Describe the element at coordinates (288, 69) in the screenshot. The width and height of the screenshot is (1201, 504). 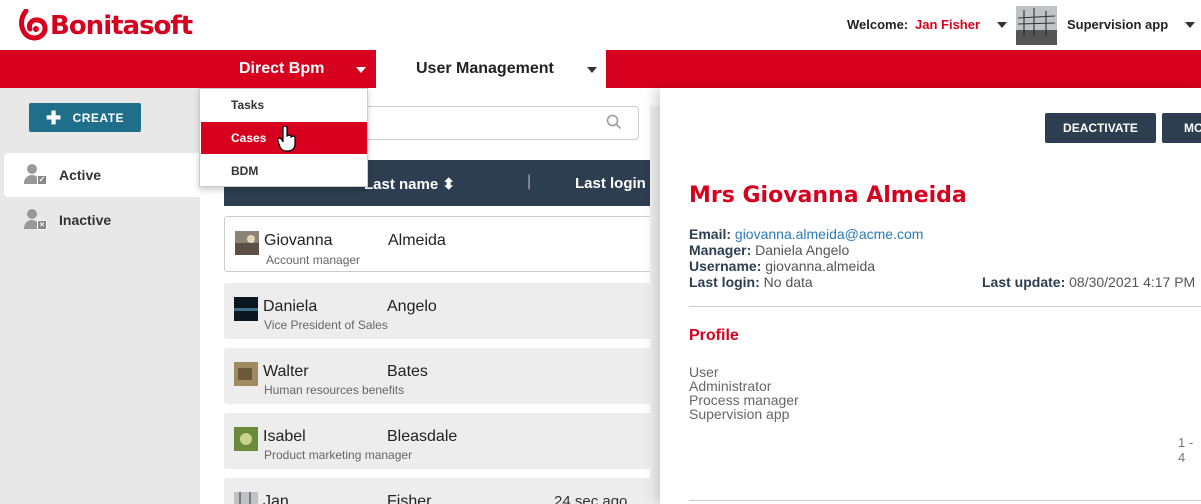
I see `tab-direct-bpm: Direct Bpm` at that location.